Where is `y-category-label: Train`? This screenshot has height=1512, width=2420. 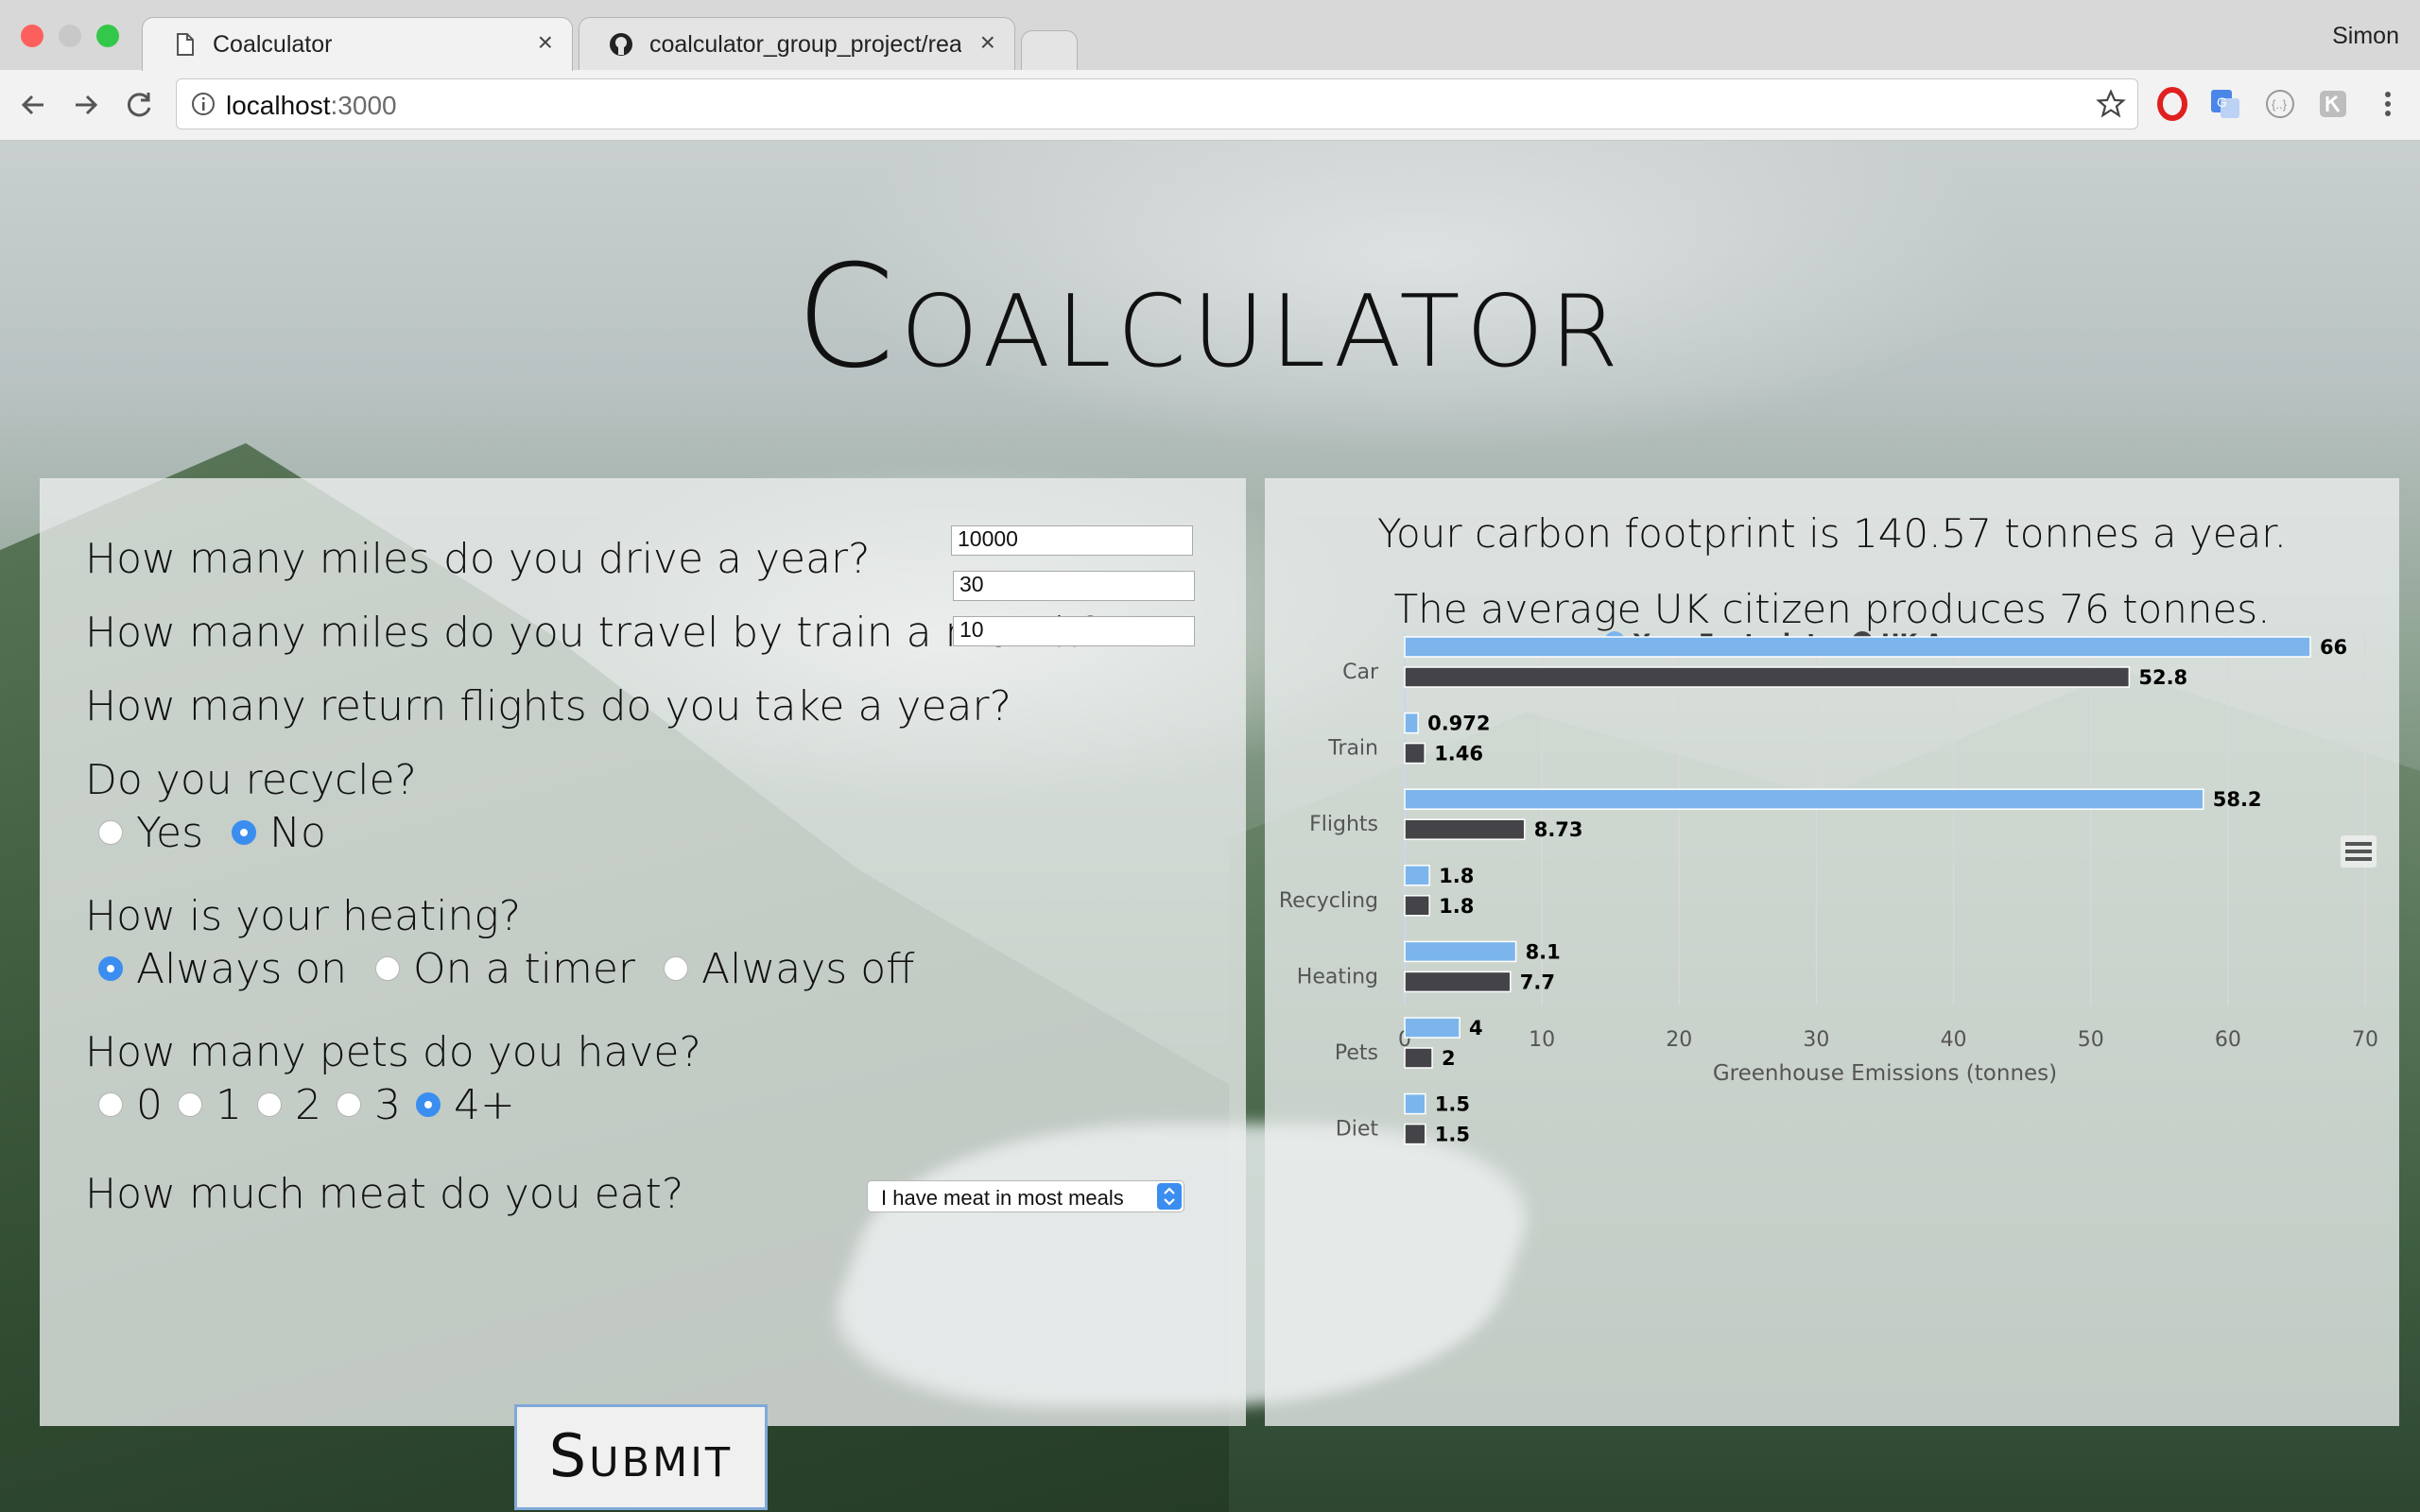
y-category-label: Train is located at coordinates (1352, 749).